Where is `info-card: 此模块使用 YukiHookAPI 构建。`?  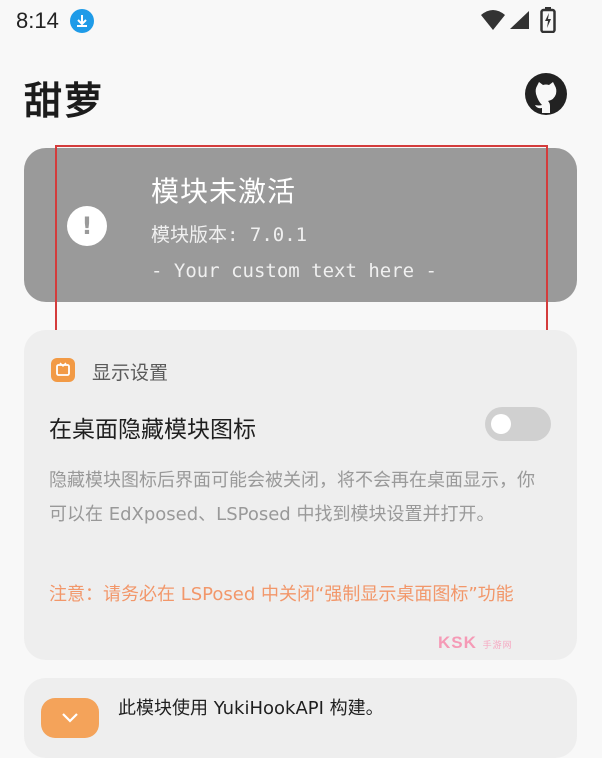 info-card: 此模块使用 YukiHookAPI 构建。 is located at coordinates (300, 718).